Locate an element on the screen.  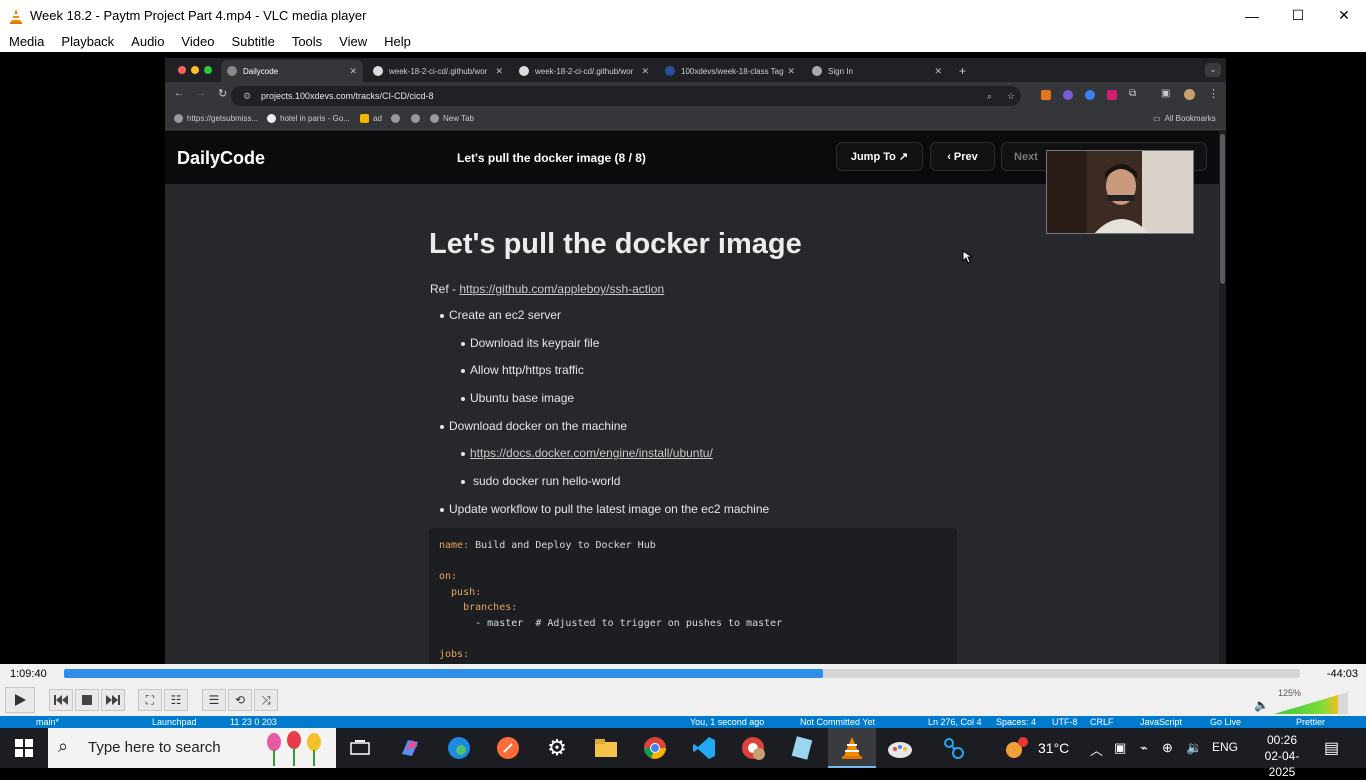
tab-dailycode: Dailycode ✕ is located at coordinates (292, 71).